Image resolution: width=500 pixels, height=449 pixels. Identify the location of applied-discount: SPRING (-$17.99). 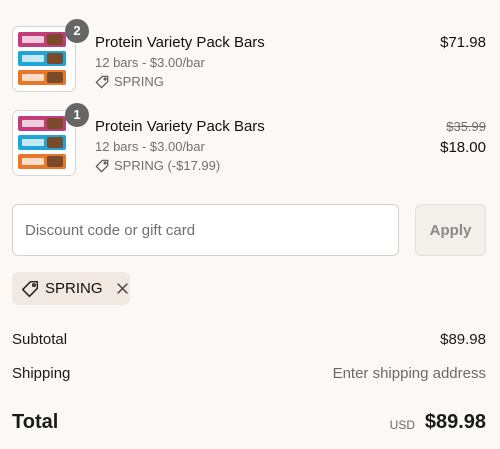
(157, 165).